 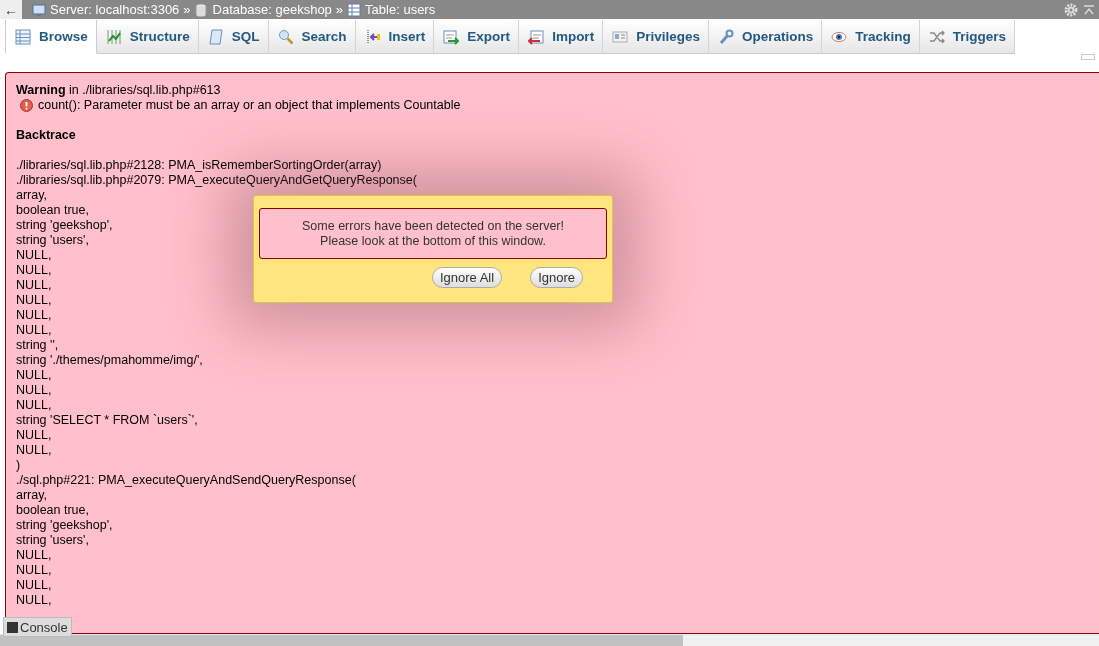 I want to click on backtrace-line: ./libraries/sql.lib.php#2128: PMA_isRememberSortingOrder(array), so click(x=199, y=165).